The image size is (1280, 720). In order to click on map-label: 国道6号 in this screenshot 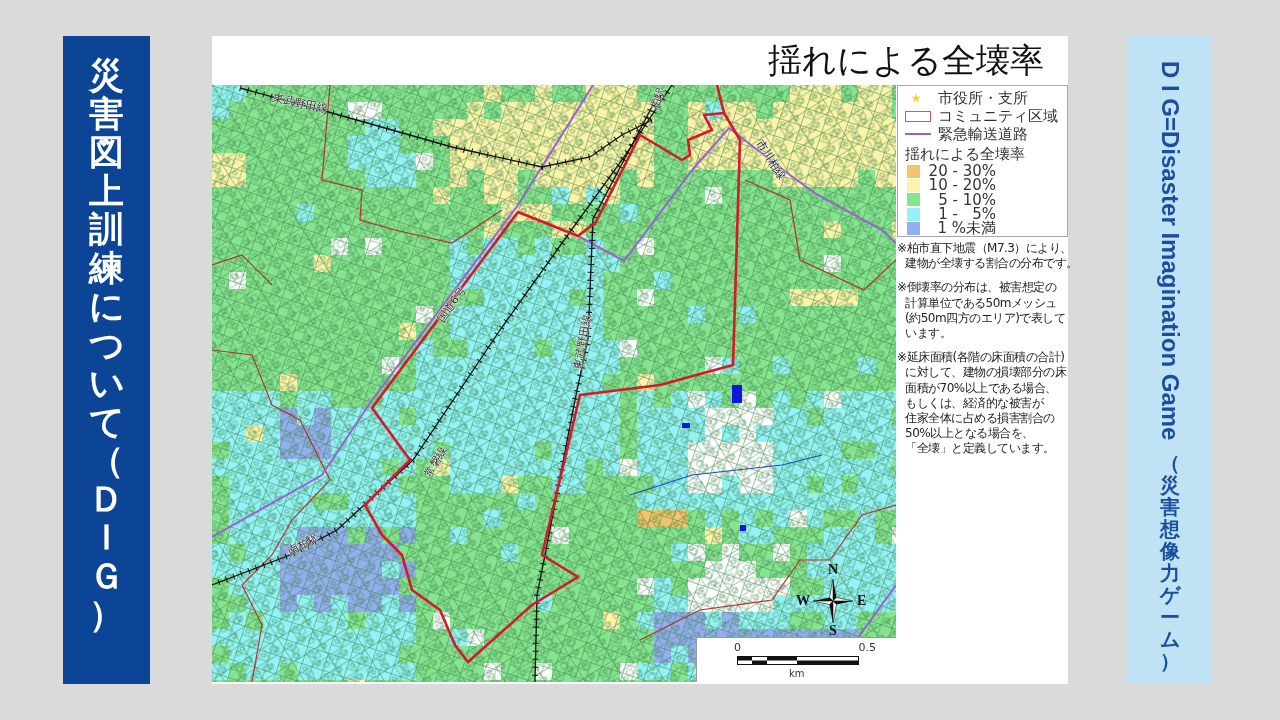, I will do `click(452, 305)`.